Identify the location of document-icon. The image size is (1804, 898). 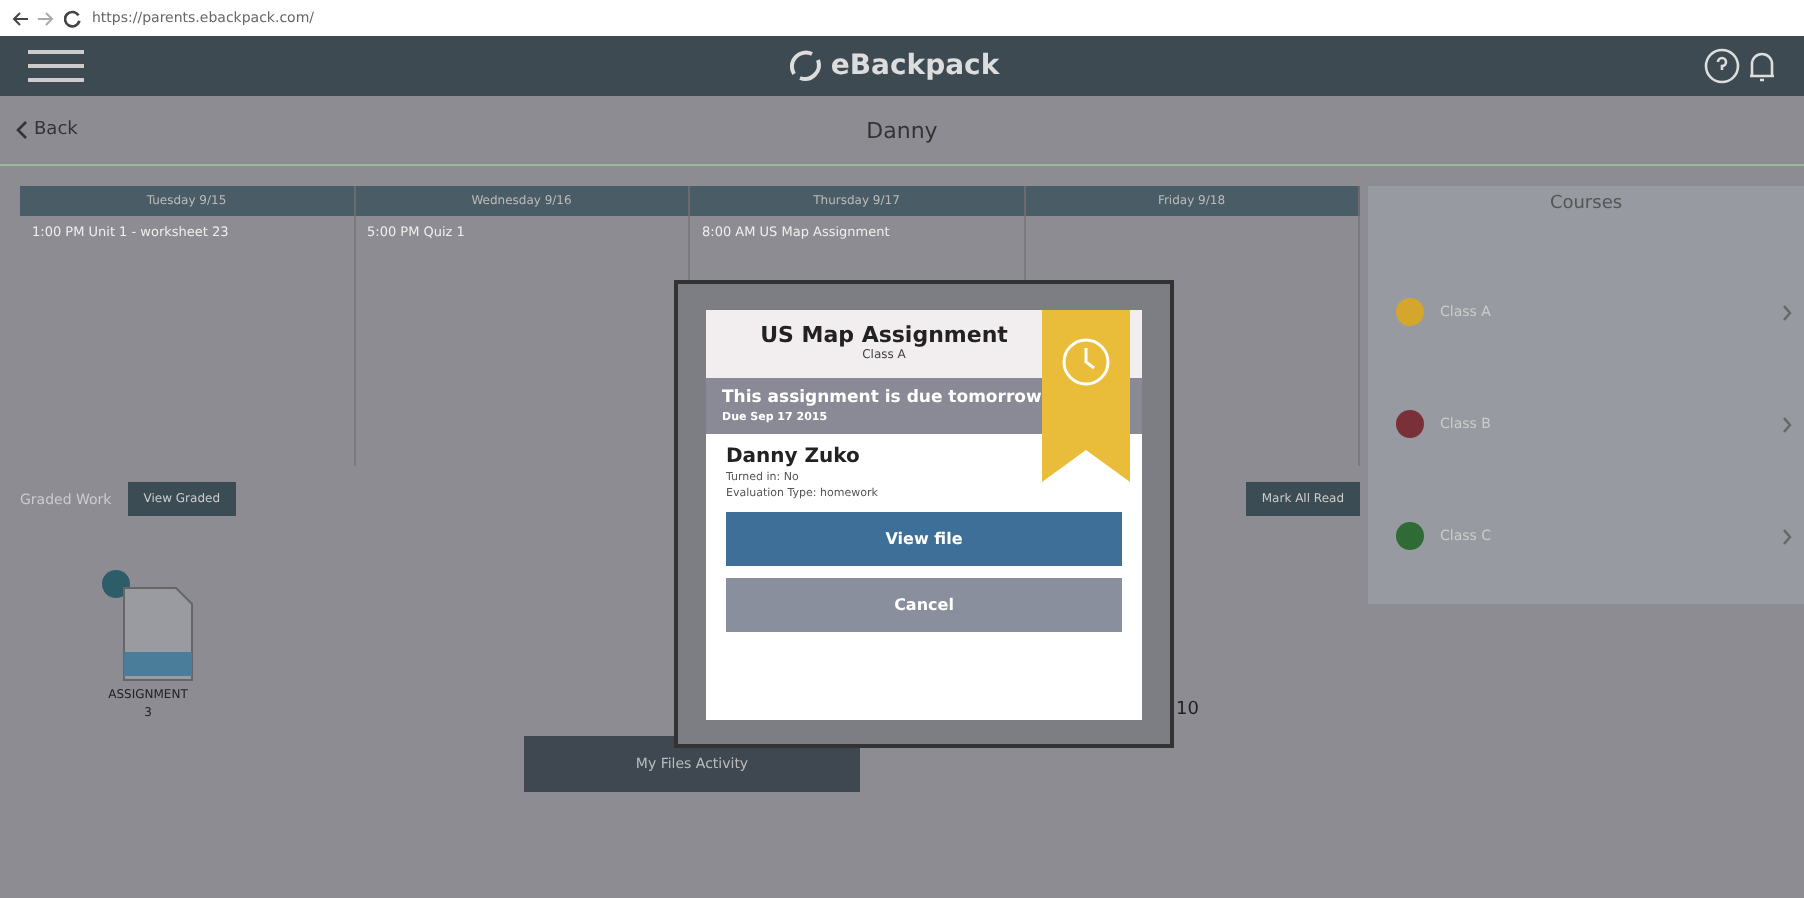
(148, 626).